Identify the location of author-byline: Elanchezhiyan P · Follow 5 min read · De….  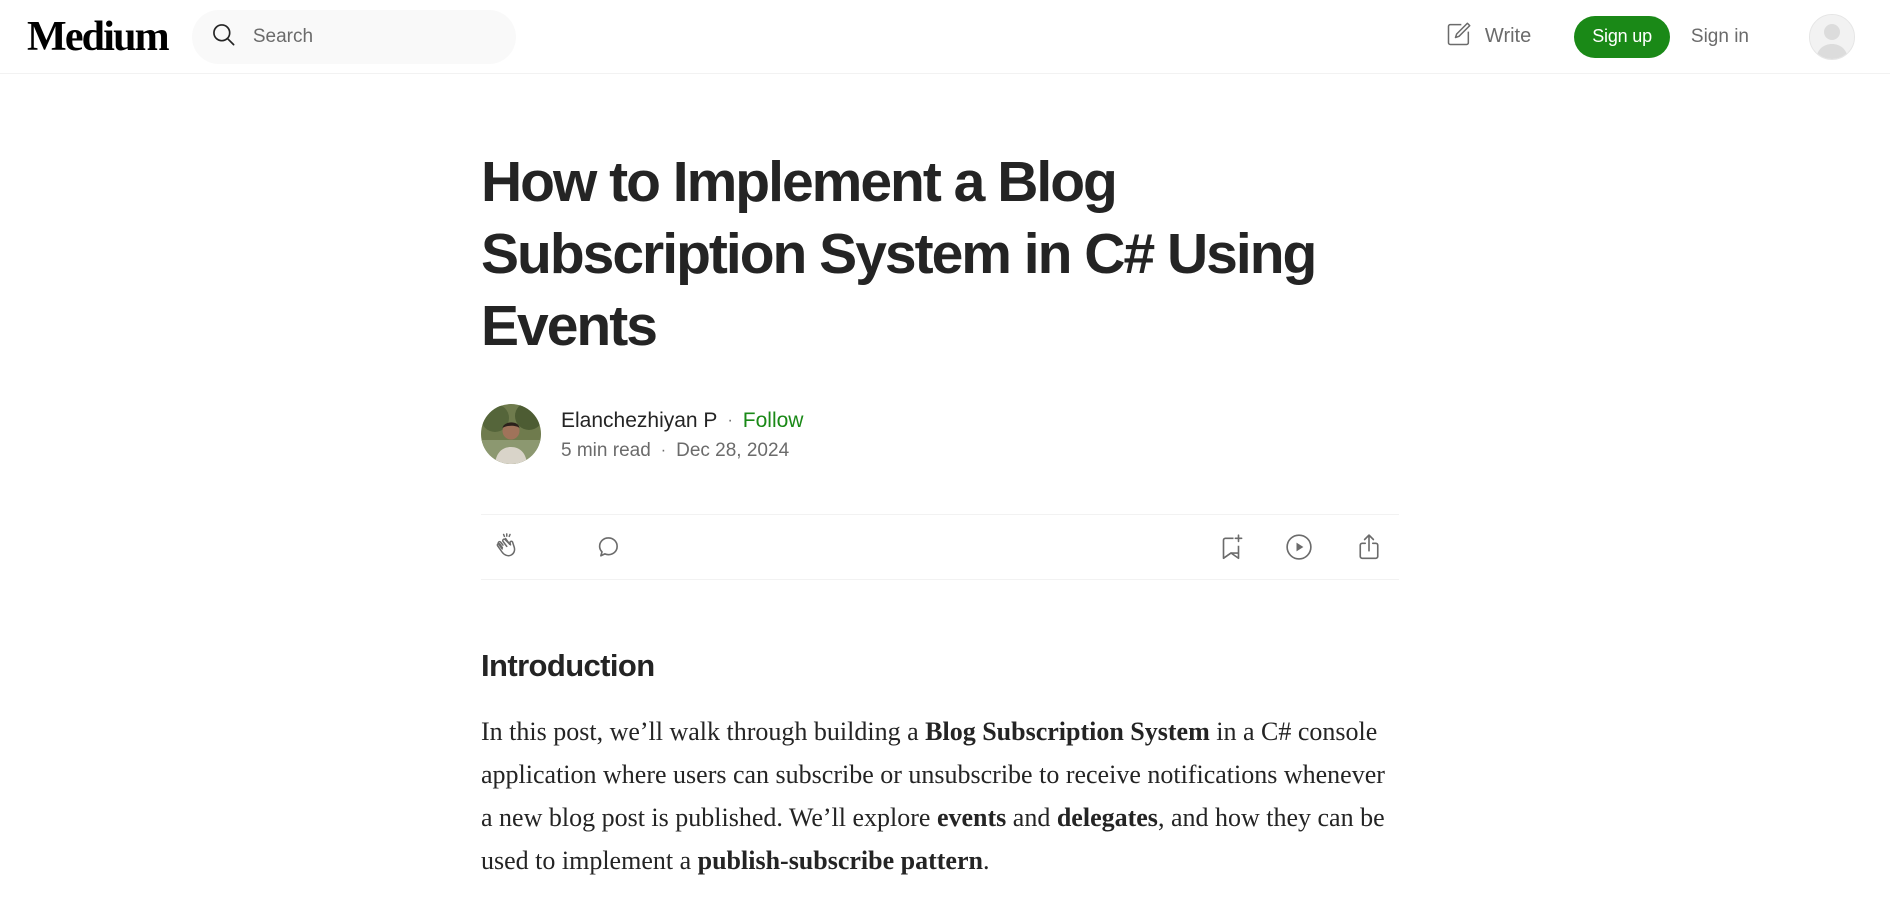
(941, 434).